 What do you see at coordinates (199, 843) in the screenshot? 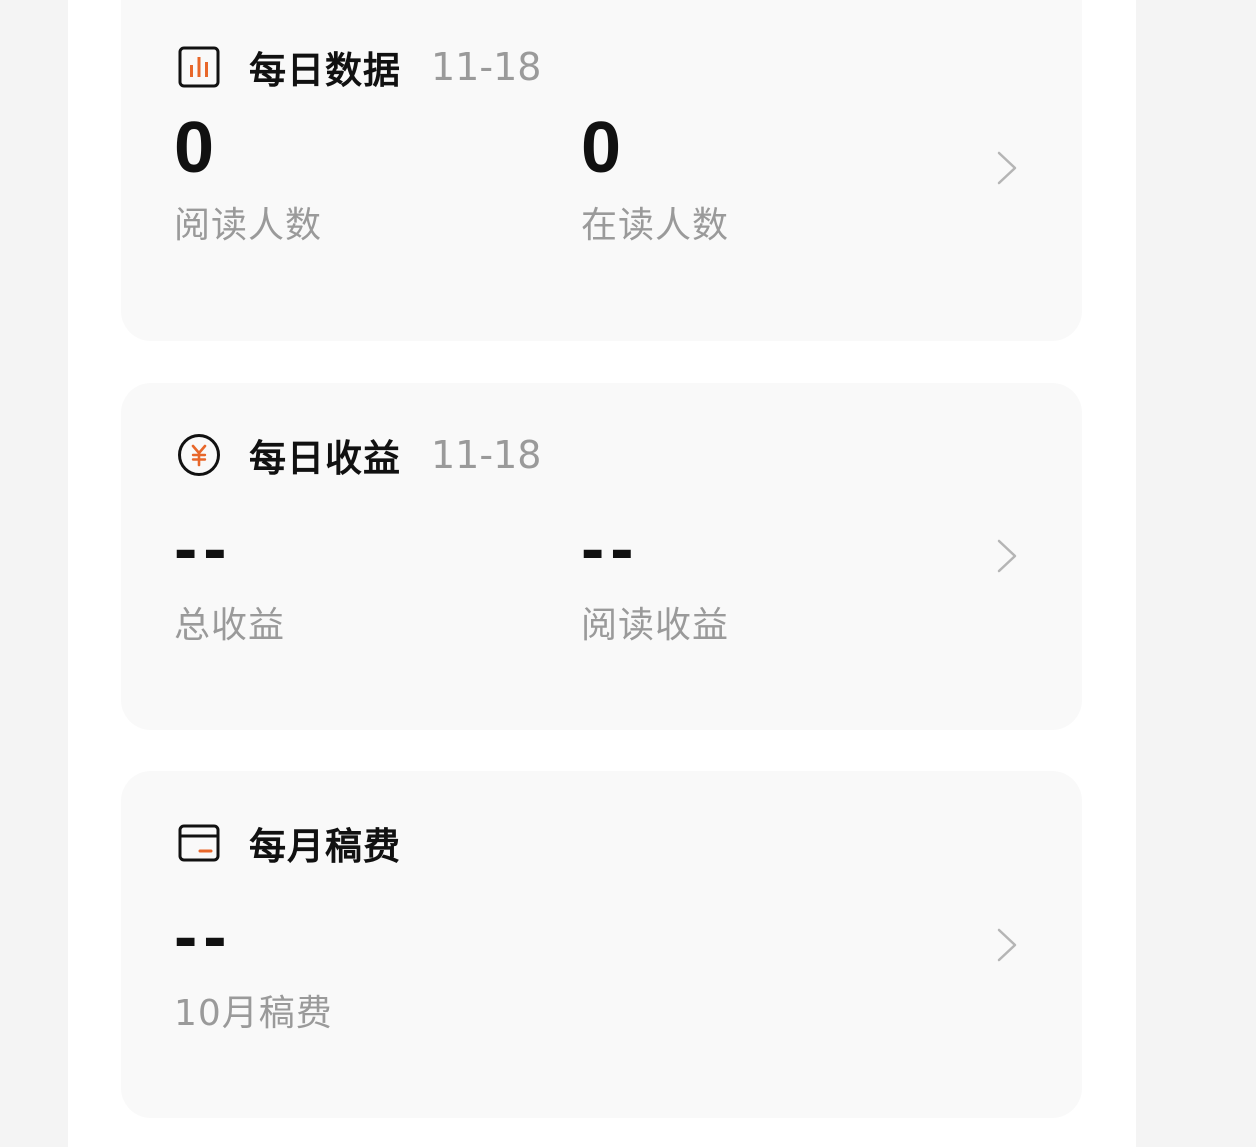
I see `wallet-card-icon` at bounding box center [199, 843].